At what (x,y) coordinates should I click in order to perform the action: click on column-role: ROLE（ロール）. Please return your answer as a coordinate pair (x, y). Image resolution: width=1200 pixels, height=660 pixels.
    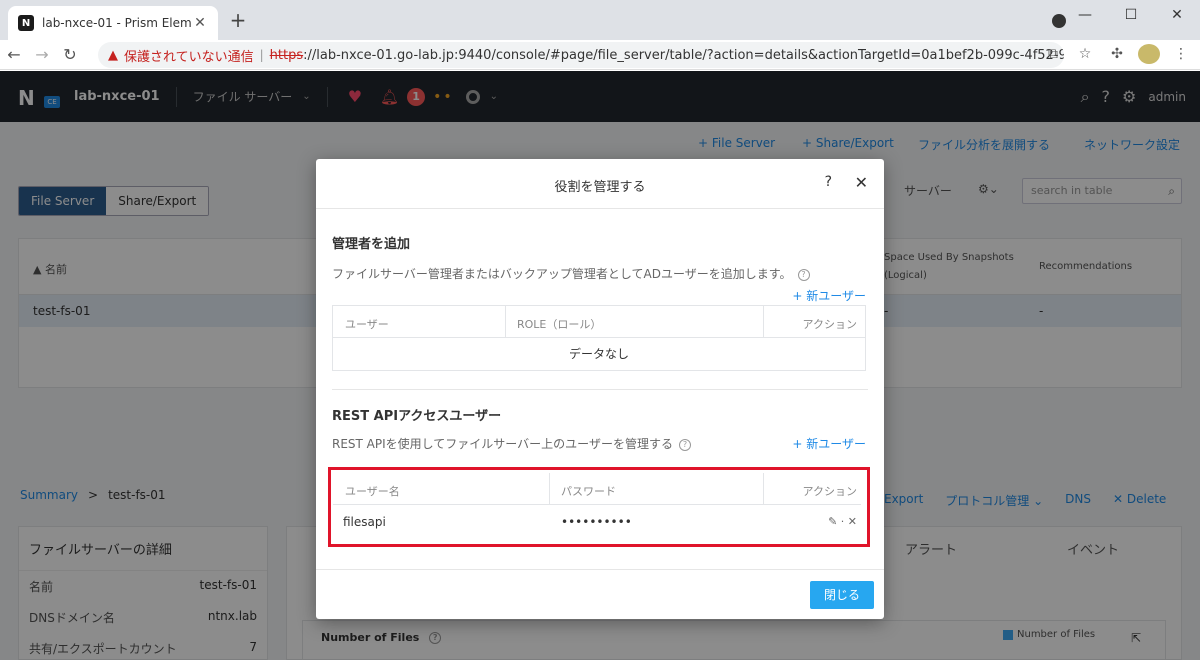
    Looking at the image, I should click on (559, 324).